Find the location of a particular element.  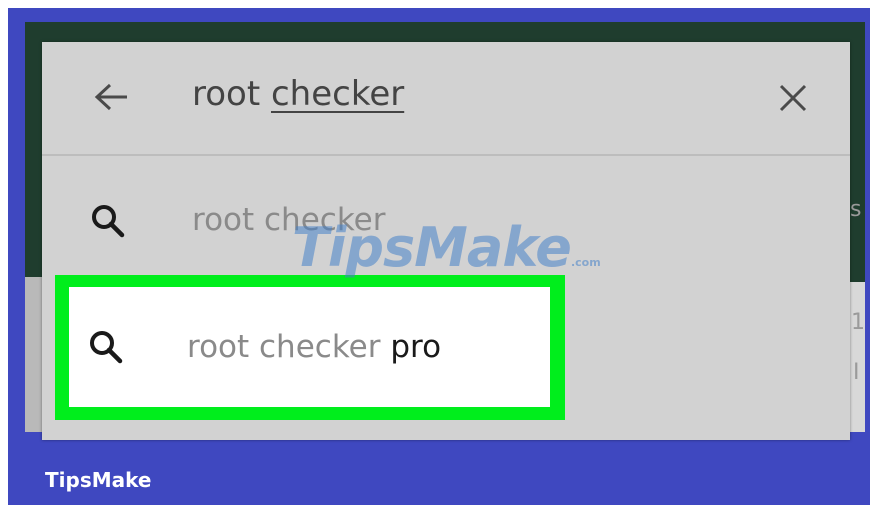

close-icon is located at coordinates (793, 98).